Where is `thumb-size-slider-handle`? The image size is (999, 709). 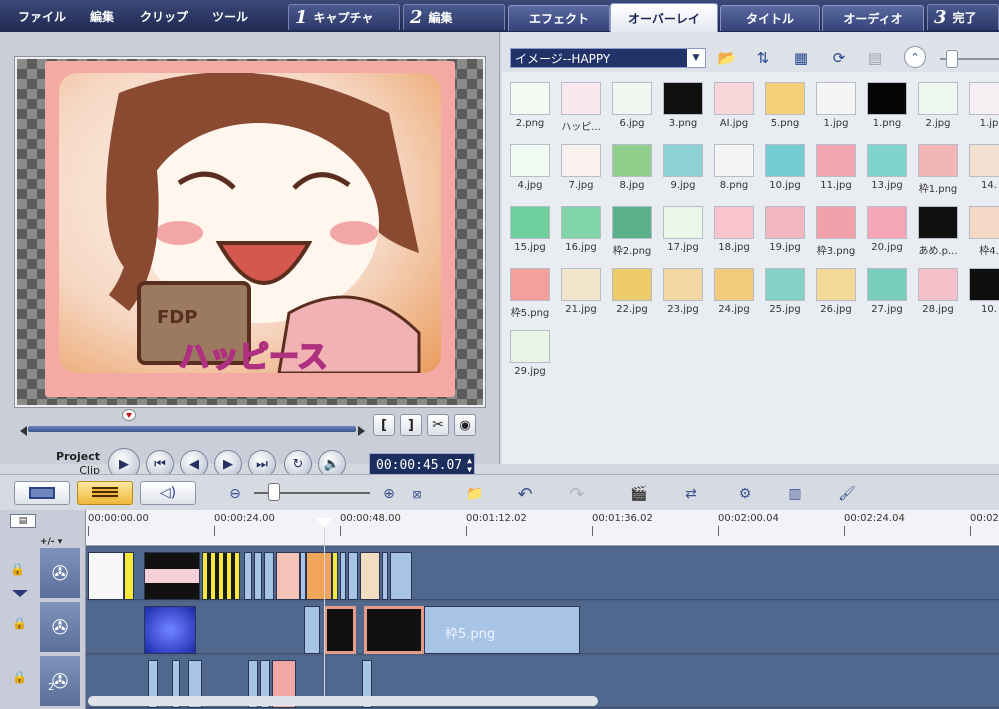
thumb-size-slider-handle is located at coordinates (952, 59).